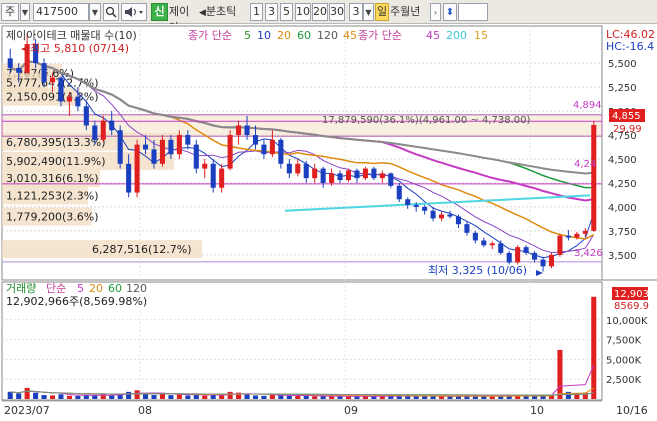  I want to click on market-dropdown-button: ▼, so click(25, 12).